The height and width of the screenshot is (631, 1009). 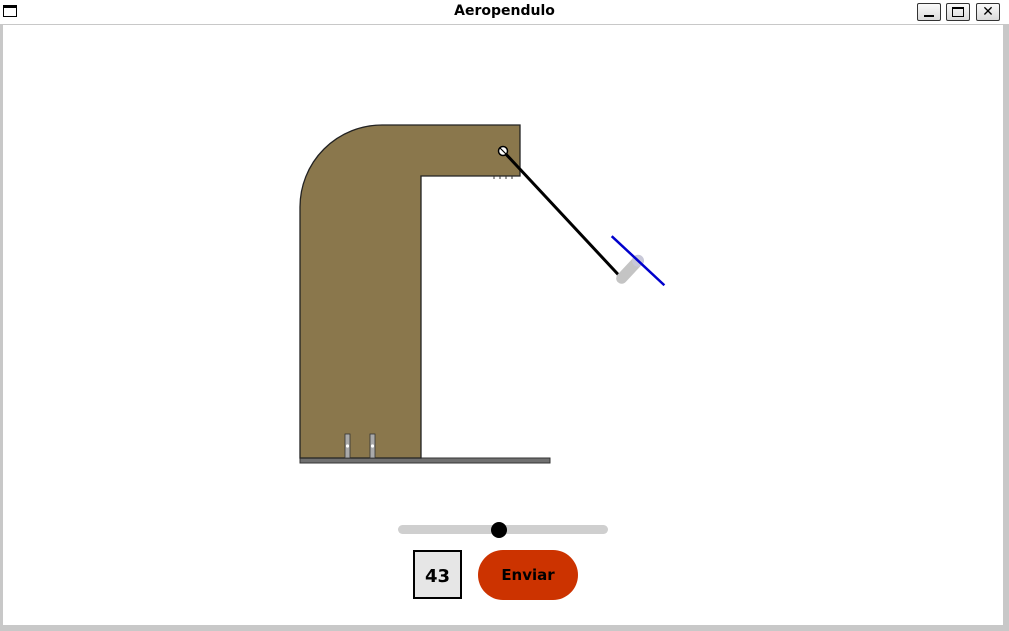 I want to click on angle-value-display: 43, so click(x=437, y=574).